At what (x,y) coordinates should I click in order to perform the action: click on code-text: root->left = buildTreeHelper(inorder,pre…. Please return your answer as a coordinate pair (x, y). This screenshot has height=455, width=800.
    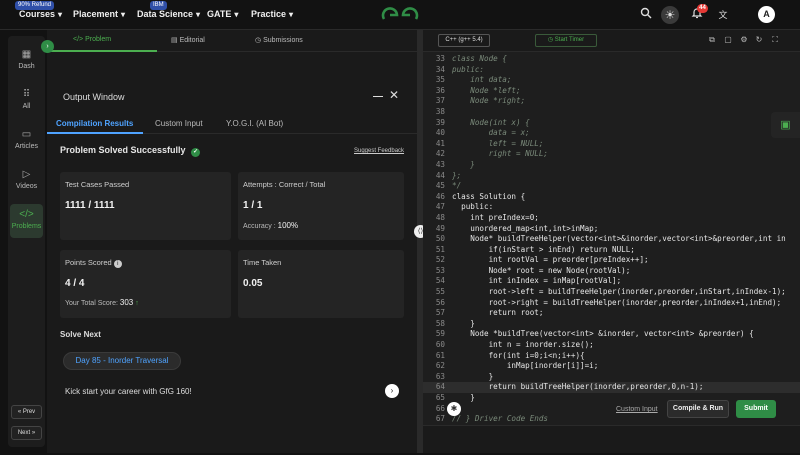
    Looking at the image, I should click on (619, 292).